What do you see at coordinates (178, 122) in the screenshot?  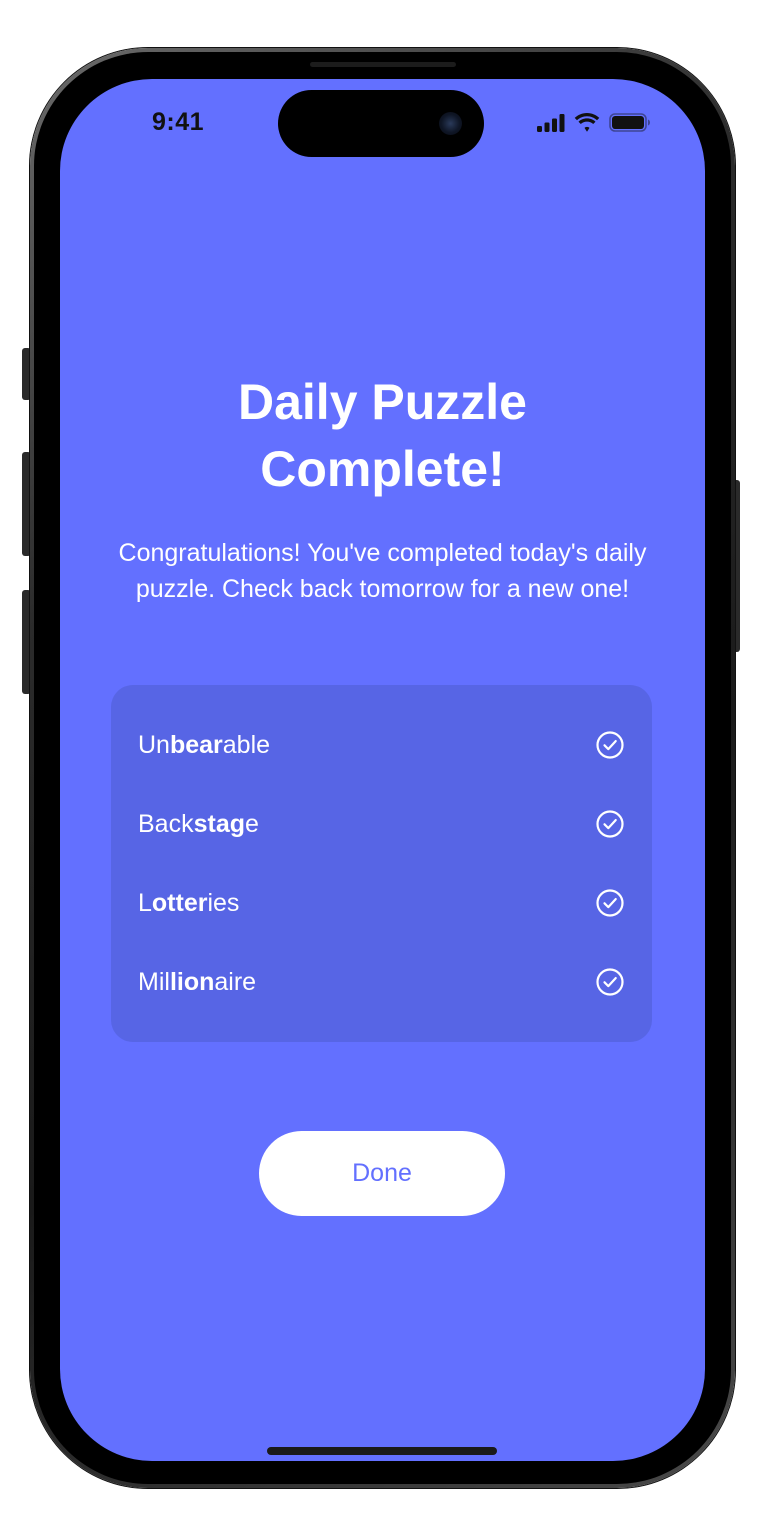 I see `status-time: 9:41` at bounding box center [178, 122].